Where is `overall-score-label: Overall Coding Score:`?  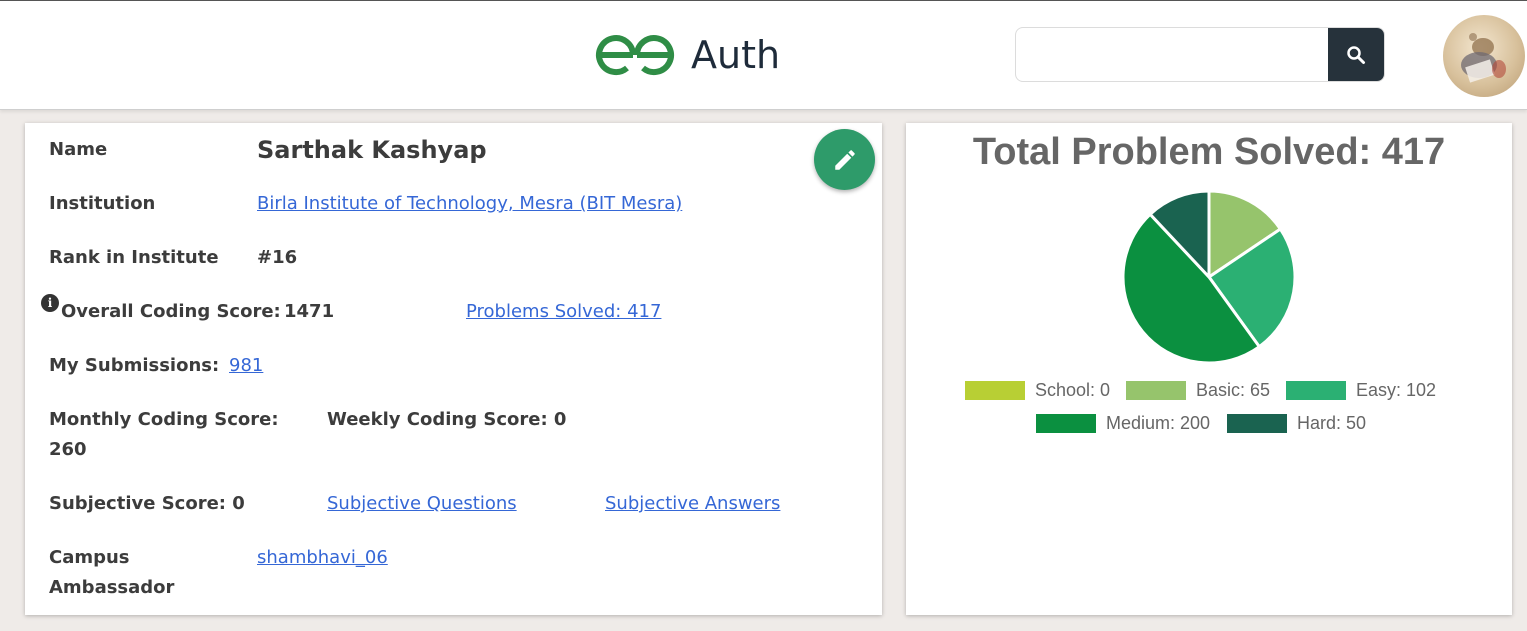
overall-score-label: Overall Coding Score: is located at coordinates (171, 311).